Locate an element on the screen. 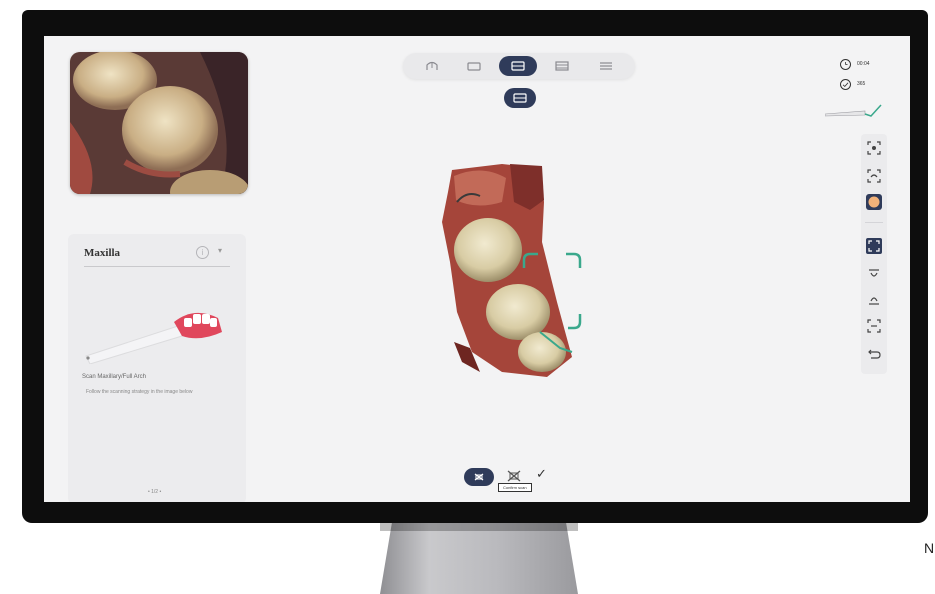  jaw-icon is located at coordinates (474, 66).